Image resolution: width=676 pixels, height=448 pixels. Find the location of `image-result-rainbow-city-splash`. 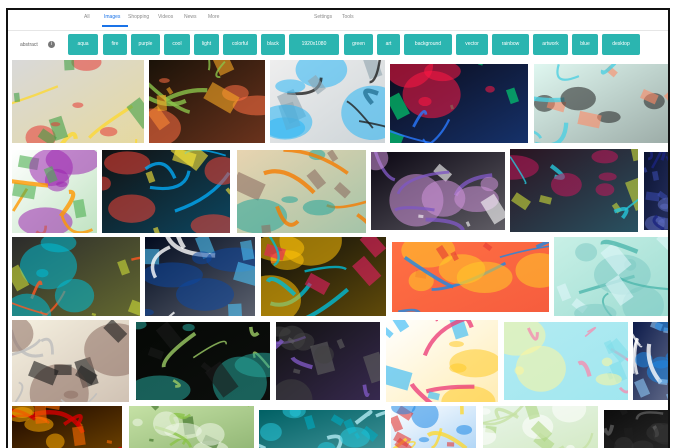

image-result-rainbow-city-splash is located at coordinates (166, 191).